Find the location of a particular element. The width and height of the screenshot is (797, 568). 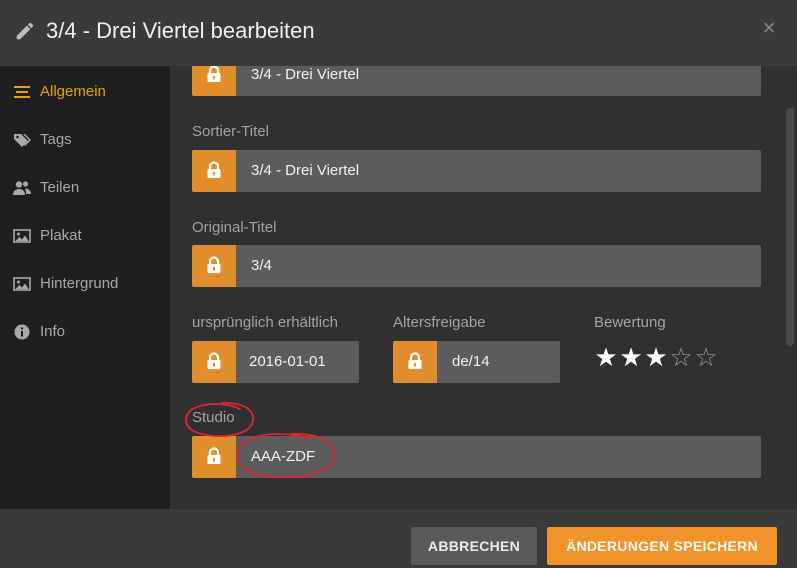

pencil-icon is located at coordinates (25, 31).